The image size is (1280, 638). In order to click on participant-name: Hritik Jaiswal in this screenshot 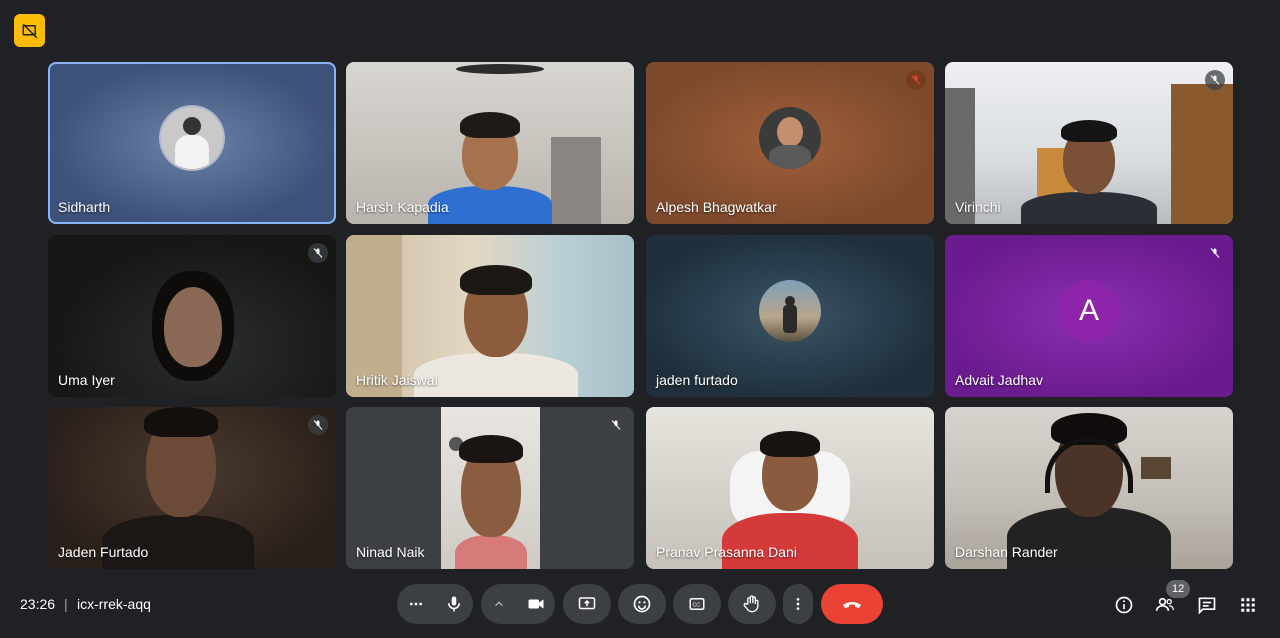, I will do `click(397, 380)`.